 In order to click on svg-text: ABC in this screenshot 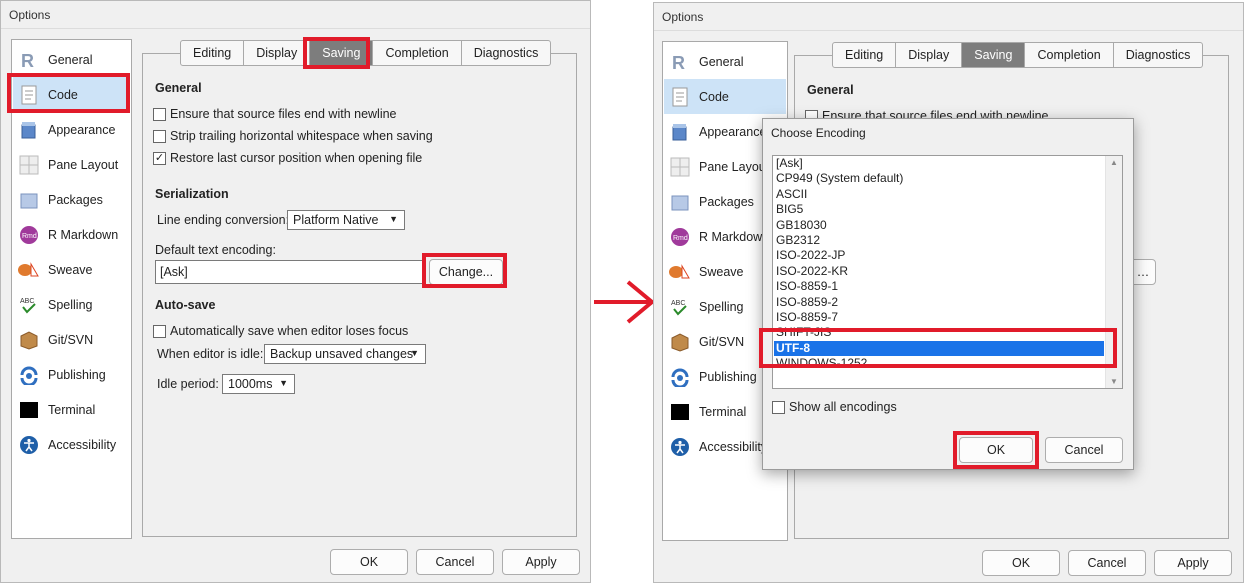, I will do `click(27, 301)`.